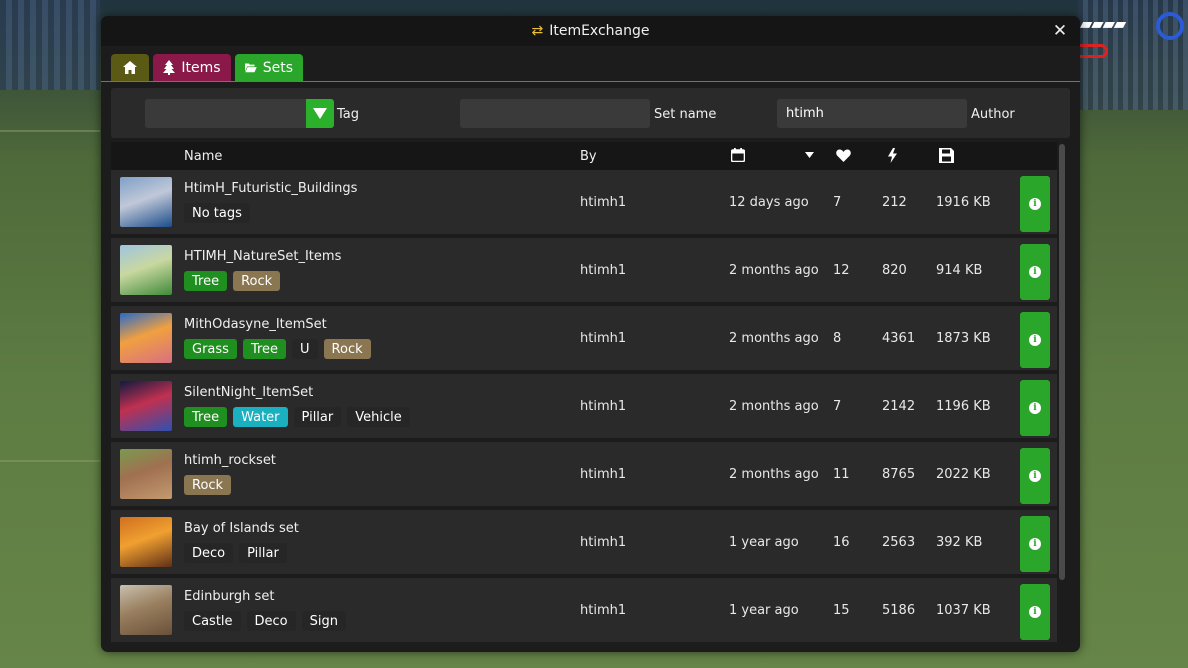 Image resolution: width=1188 pixels, height=668 pixels. What do you see at coordinates (841, 542) in the screenshot?
I see `set-likes: 16` at bounding box center [841, 542].